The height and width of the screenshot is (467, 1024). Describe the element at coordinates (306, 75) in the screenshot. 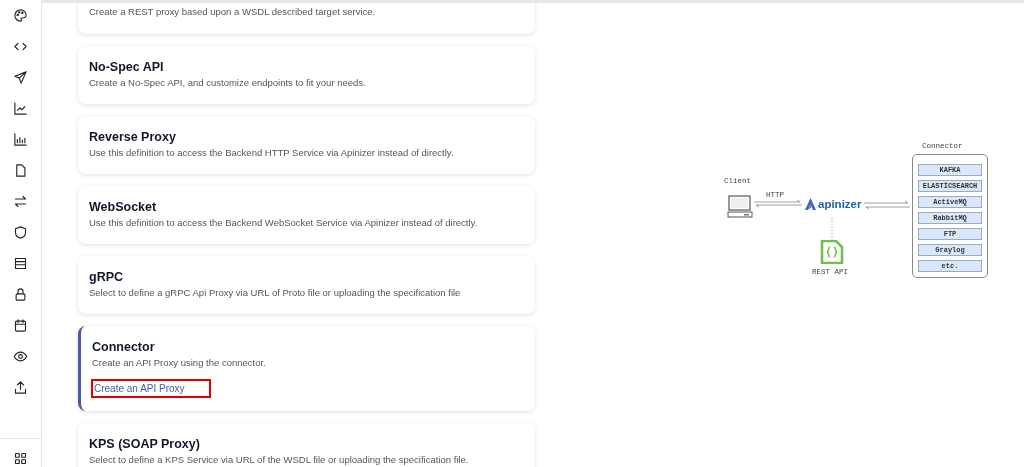

I see `option-card: No-Spec API Create a No-Spec API, and customize endpoints to fit your needs.` at that location.